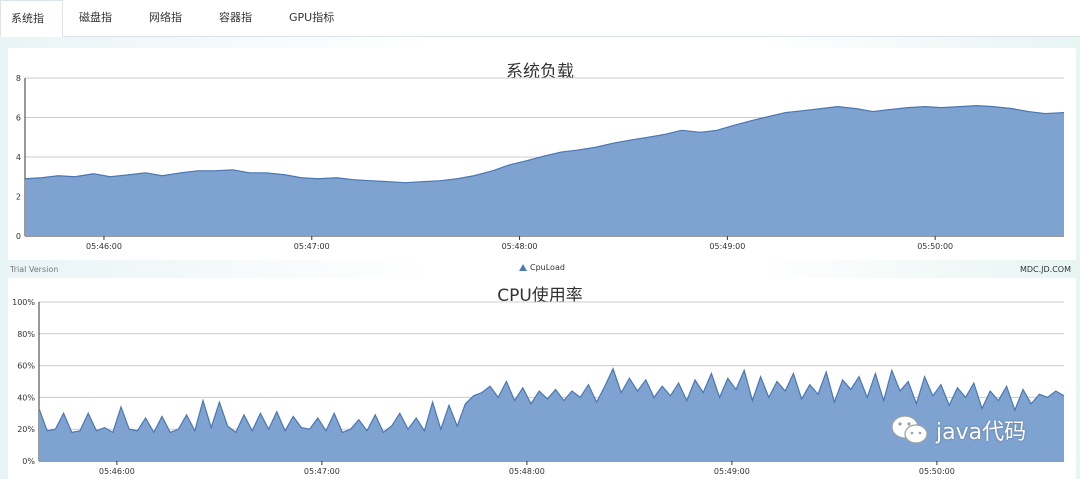 This screenshot has width=1080, height=479. I want to click on wechat-icon, so click(909, 429).